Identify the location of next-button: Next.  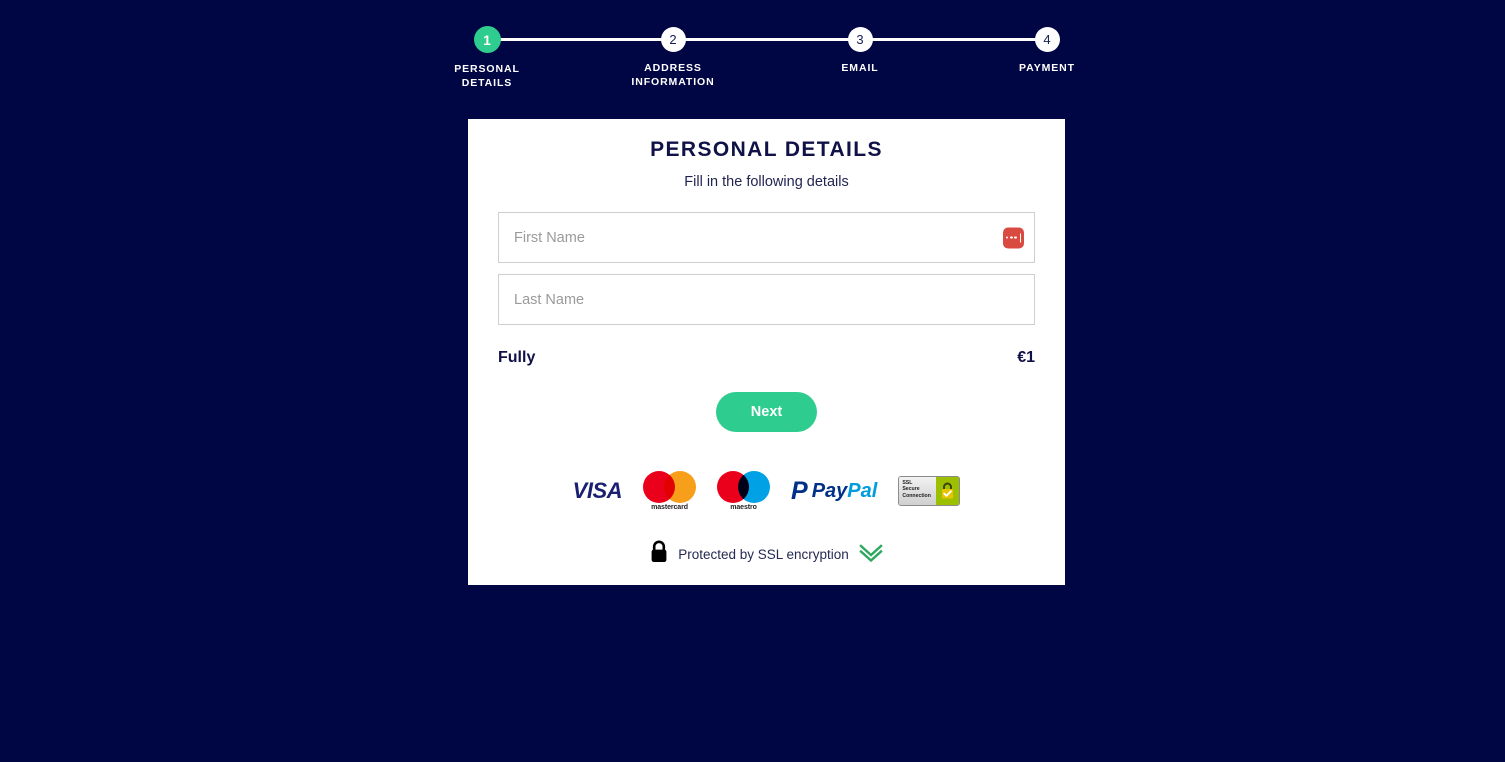
(766, 412).